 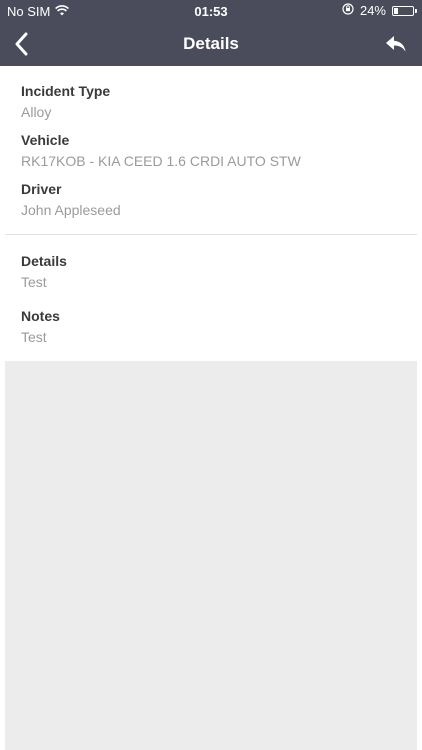 What do you see at coordinates (34, 337) in the screenshot?
I see `notes-value: Test` at bounding box center [34, 337].